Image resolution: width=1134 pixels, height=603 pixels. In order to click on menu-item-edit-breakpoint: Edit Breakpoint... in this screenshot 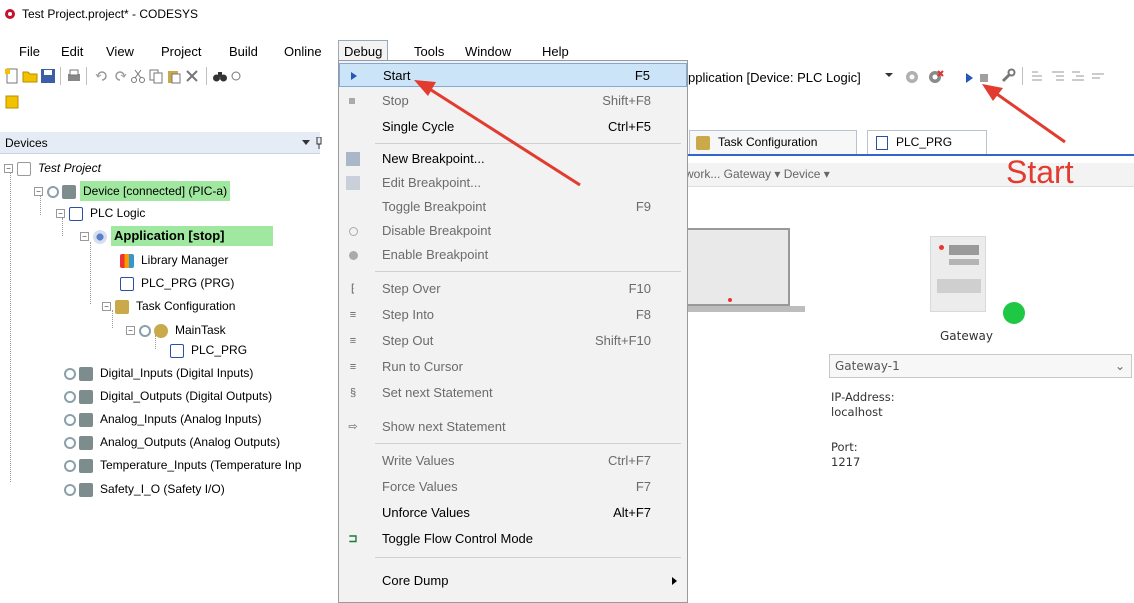, I will do `click(513, 183)`.